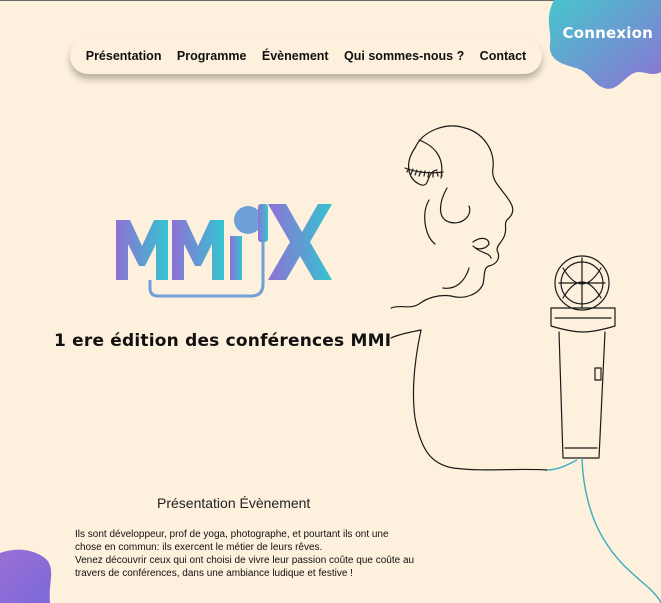 The height and width of the screenshot is (603, 661). Describe the element at coordinates (295, 56) in the screenshot. I see `nav-item-evenement: Évènement` at that location.